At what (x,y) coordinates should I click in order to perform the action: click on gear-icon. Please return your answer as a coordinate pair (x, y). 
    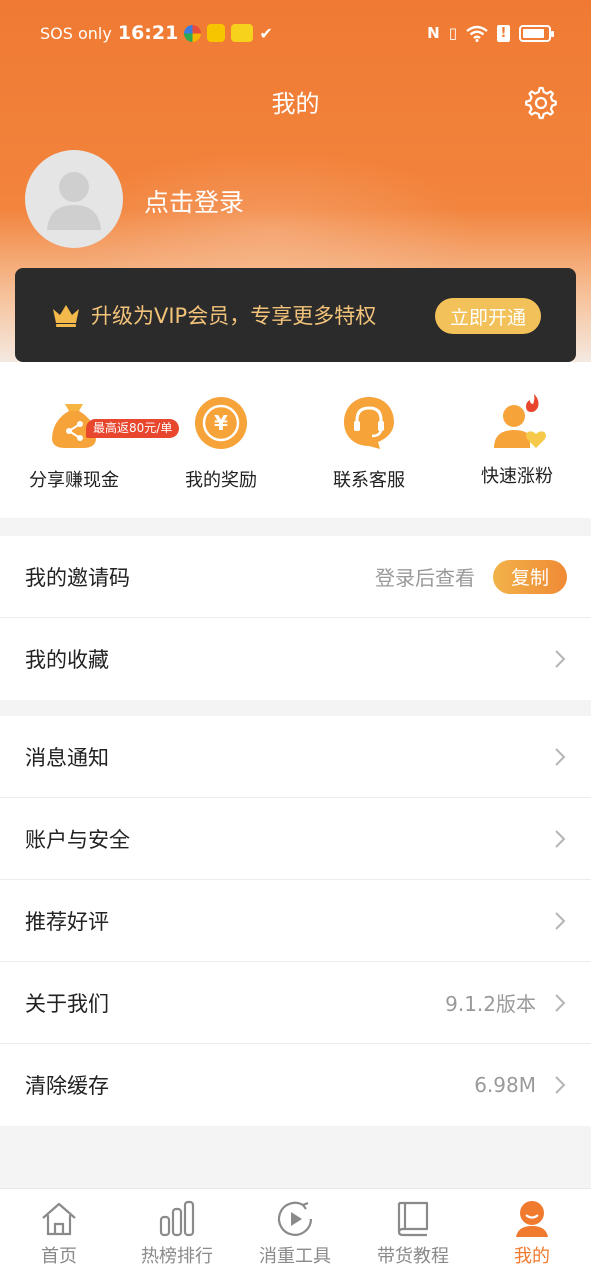
    Looking at the image, I should click on (541, 103).